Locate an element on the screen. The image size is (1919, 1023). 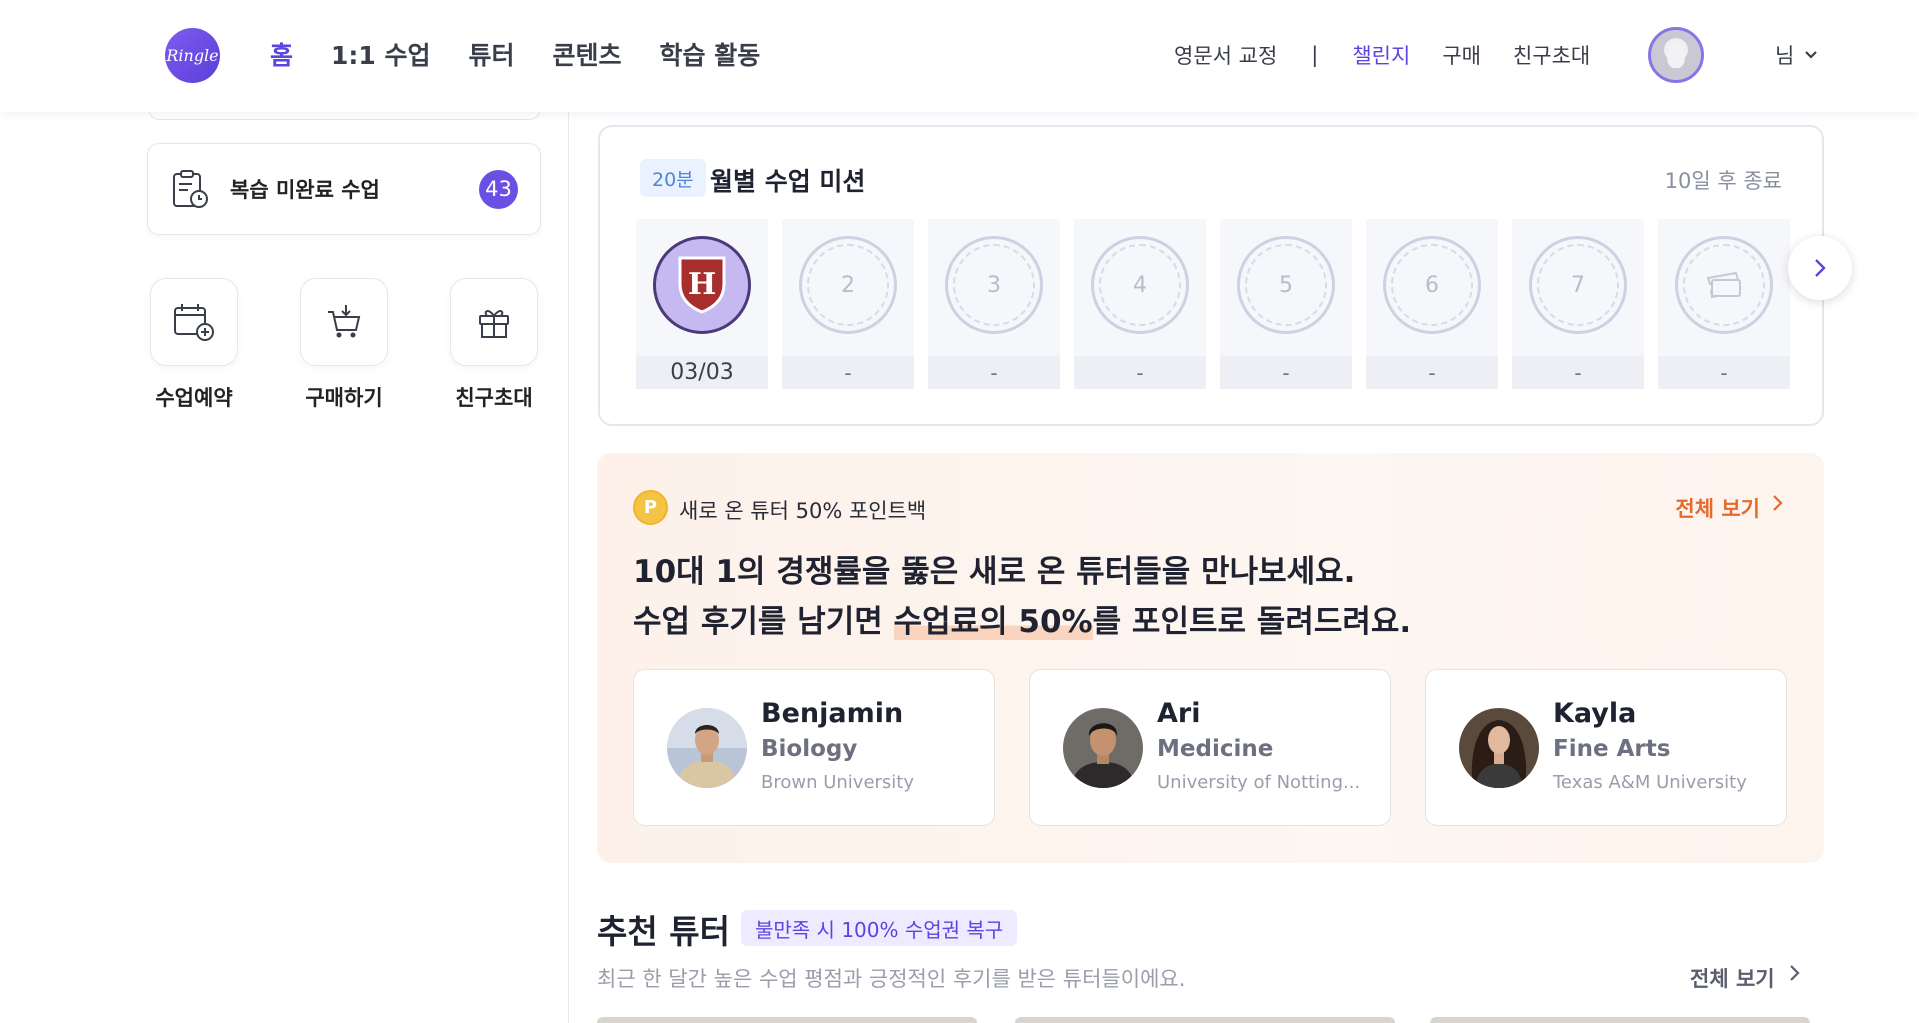
ticket-icon is located at coordinates (1724, 285).